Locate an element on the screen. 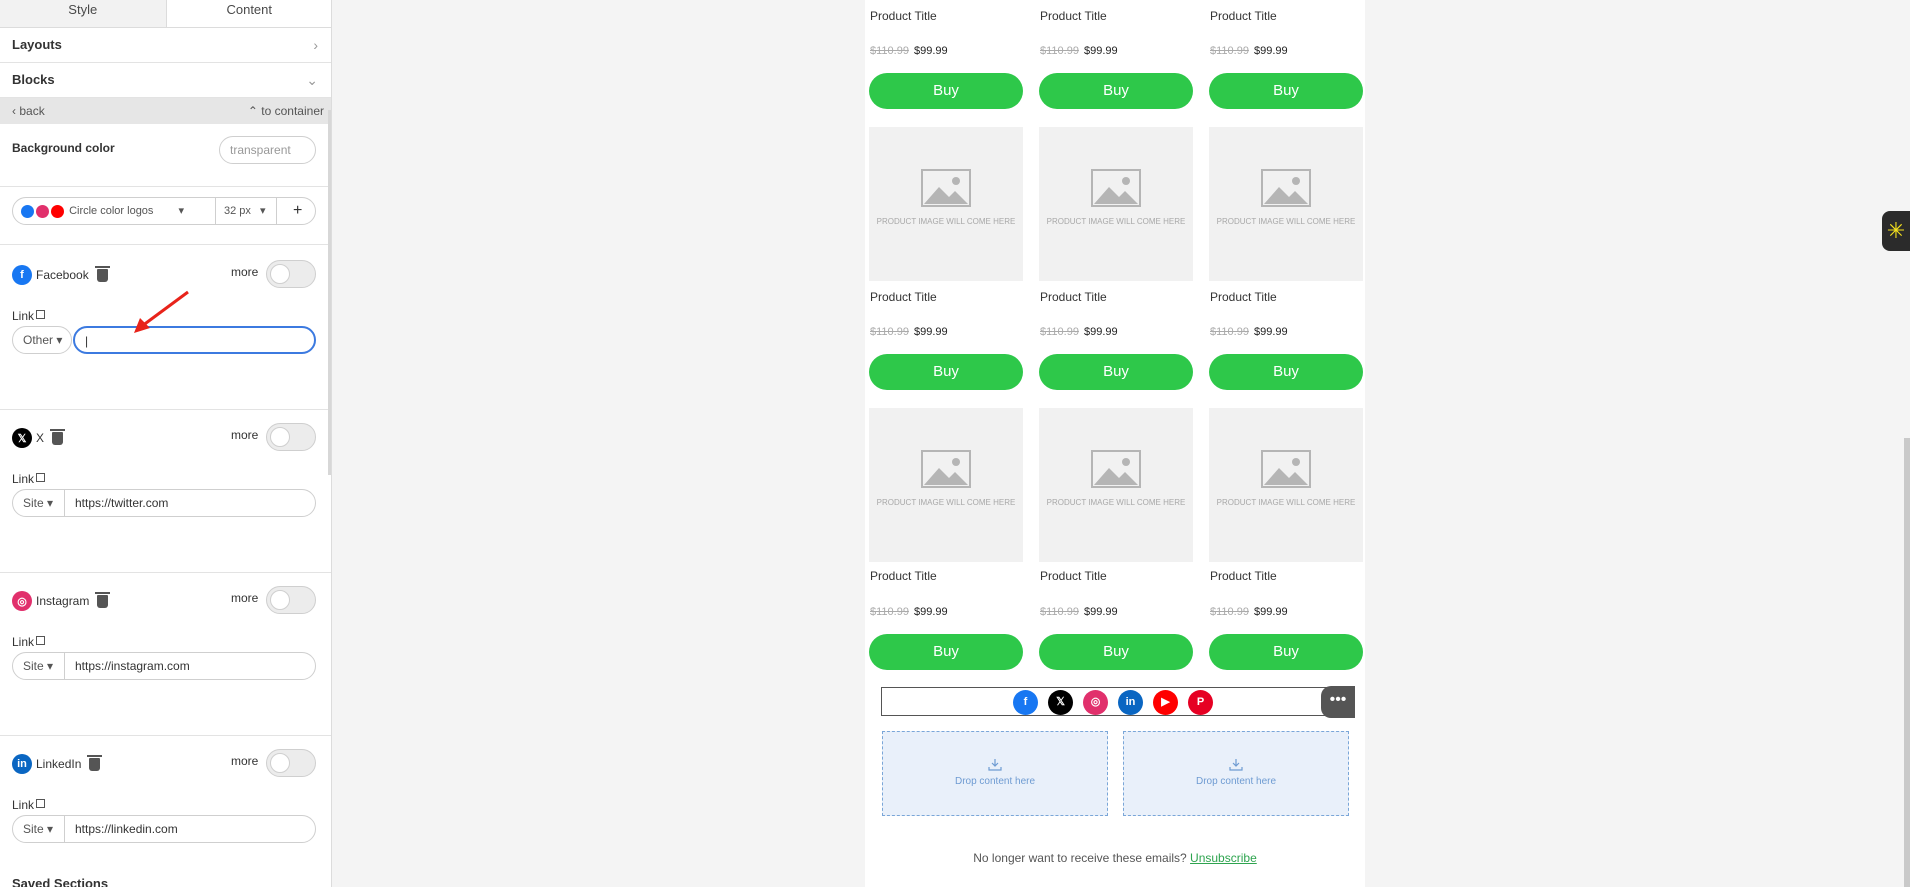 This screenshot has width=1910, height=887. to-container-button: ⌃ to container is located at coordinates (286, 111).